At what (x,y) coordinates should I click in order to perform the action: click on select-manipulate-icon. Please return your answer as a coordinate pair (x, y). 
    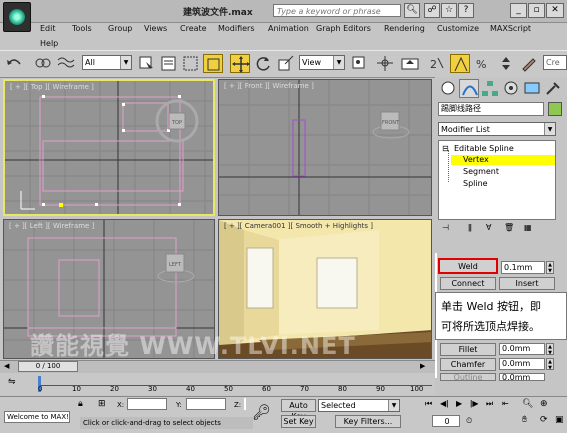
    Looking at the image, I should click on (385, 63).